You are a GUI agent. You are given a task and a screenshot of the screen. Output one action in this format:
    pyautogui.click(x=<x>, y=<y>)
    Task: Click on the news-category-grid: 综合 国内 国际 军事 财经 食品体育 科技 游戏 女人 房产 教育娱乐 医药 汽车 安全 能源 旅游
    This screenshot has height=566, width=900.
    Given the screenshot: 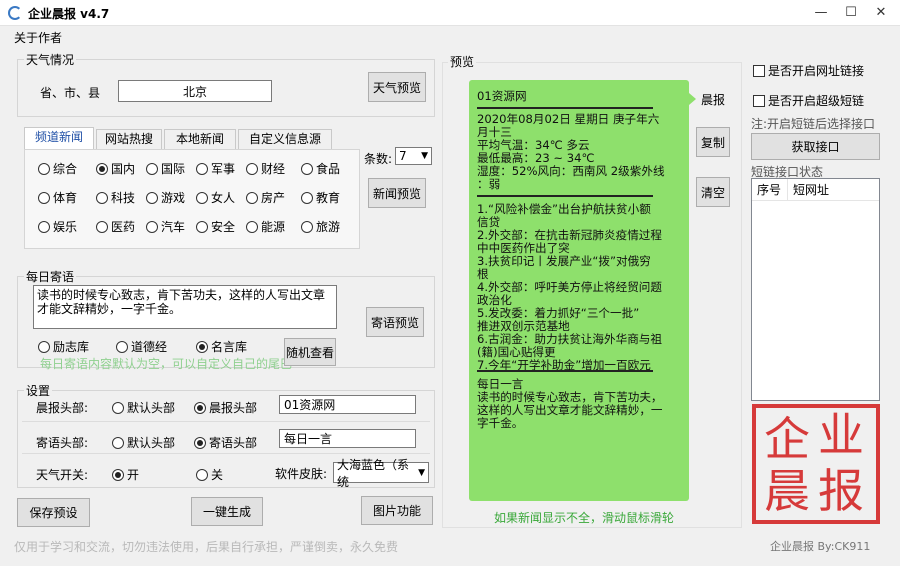 What is the action you would take?
    pyautogui.click(x=196, y=200)
    